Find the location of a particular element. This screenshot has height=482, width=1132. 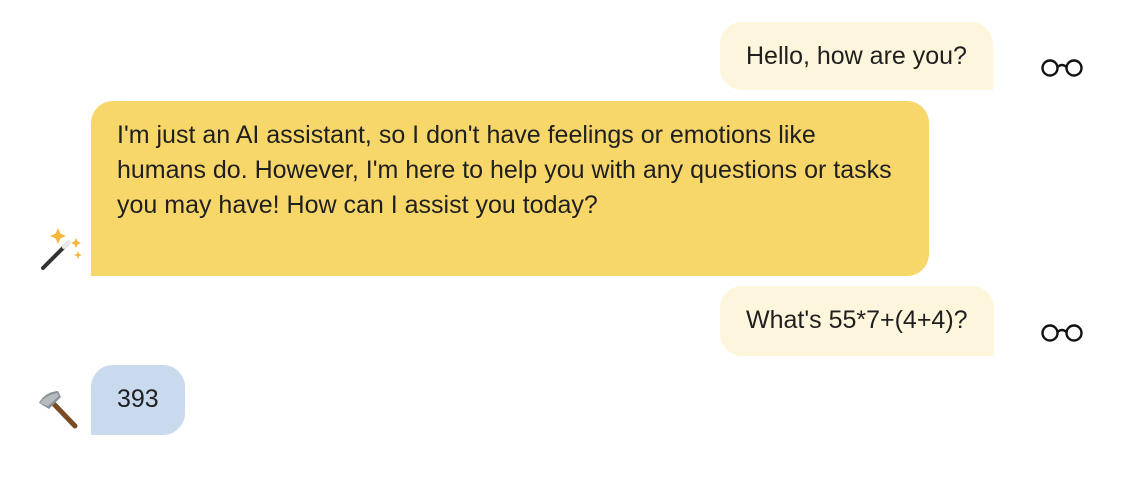

user-message-text: Hello, how are you? is located at coordinates (856, 56).